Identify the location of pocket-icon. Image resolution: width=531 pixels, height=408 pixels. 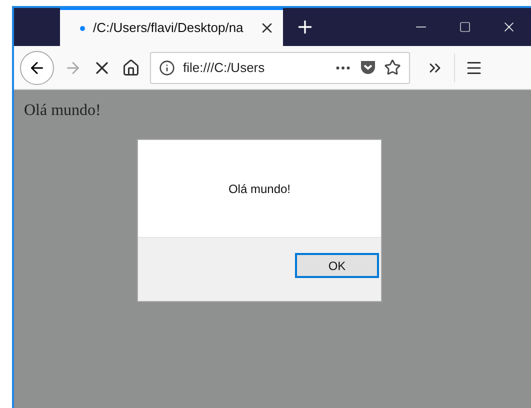
(368, 67).